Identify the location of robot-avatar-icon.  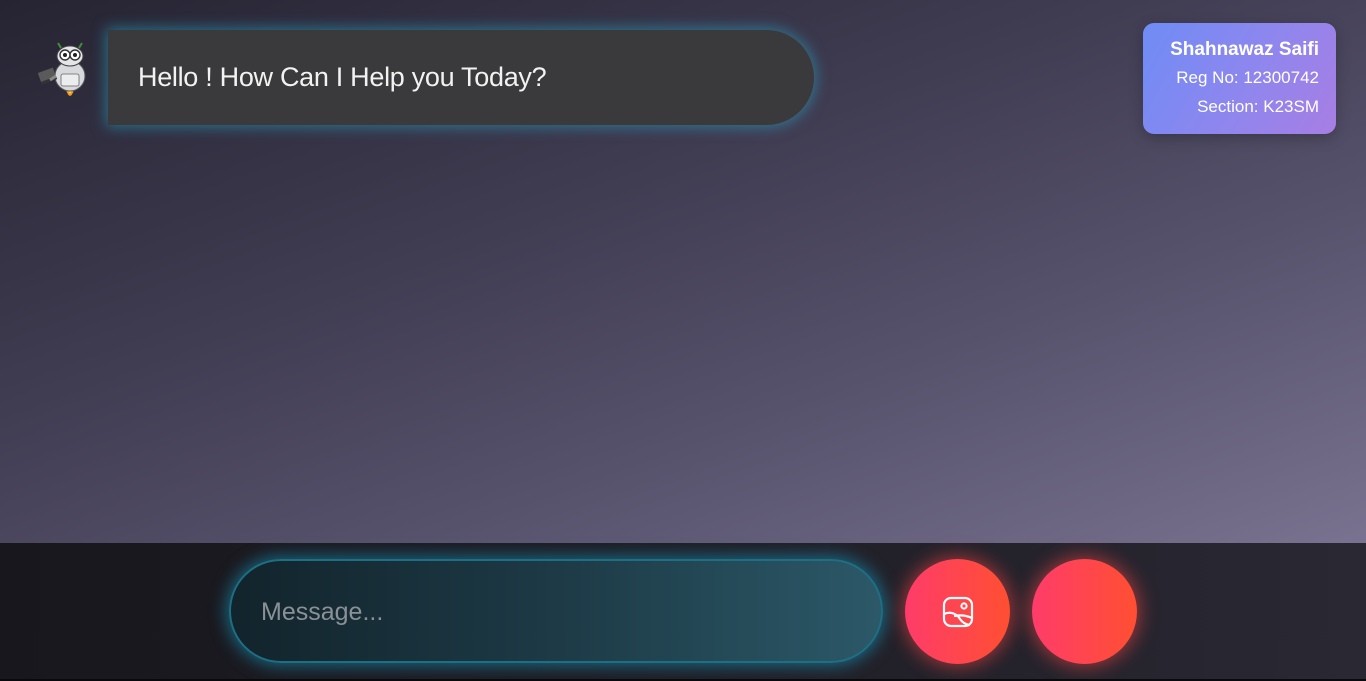
(61, 69).